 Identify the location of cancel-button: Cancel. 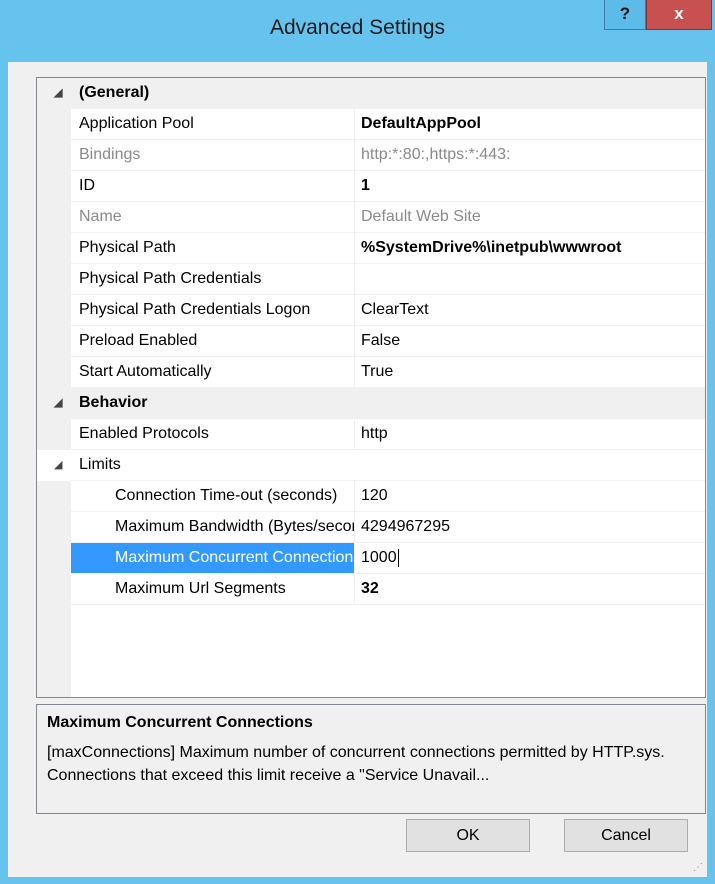
(626, 835).